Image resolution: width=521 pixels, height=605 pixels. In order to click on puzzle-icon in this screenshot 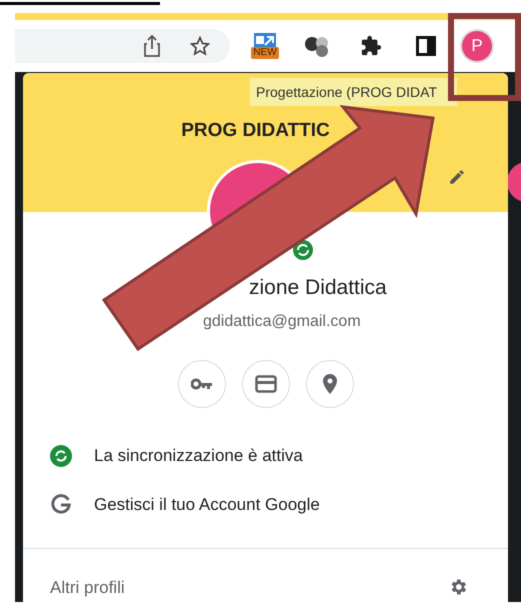, I will do `click(371, 46)`.